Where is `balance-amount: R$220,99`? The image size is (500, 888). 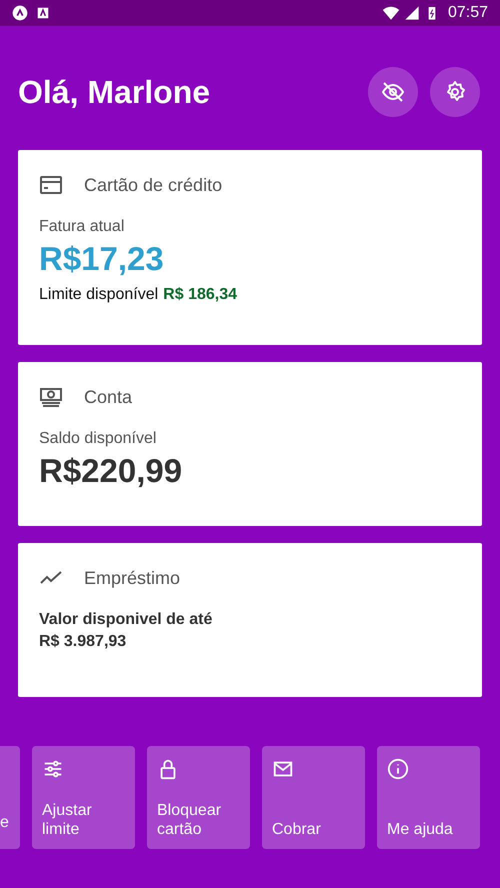 balance-amount: R$220,99 is located at coordinates (110, 471).